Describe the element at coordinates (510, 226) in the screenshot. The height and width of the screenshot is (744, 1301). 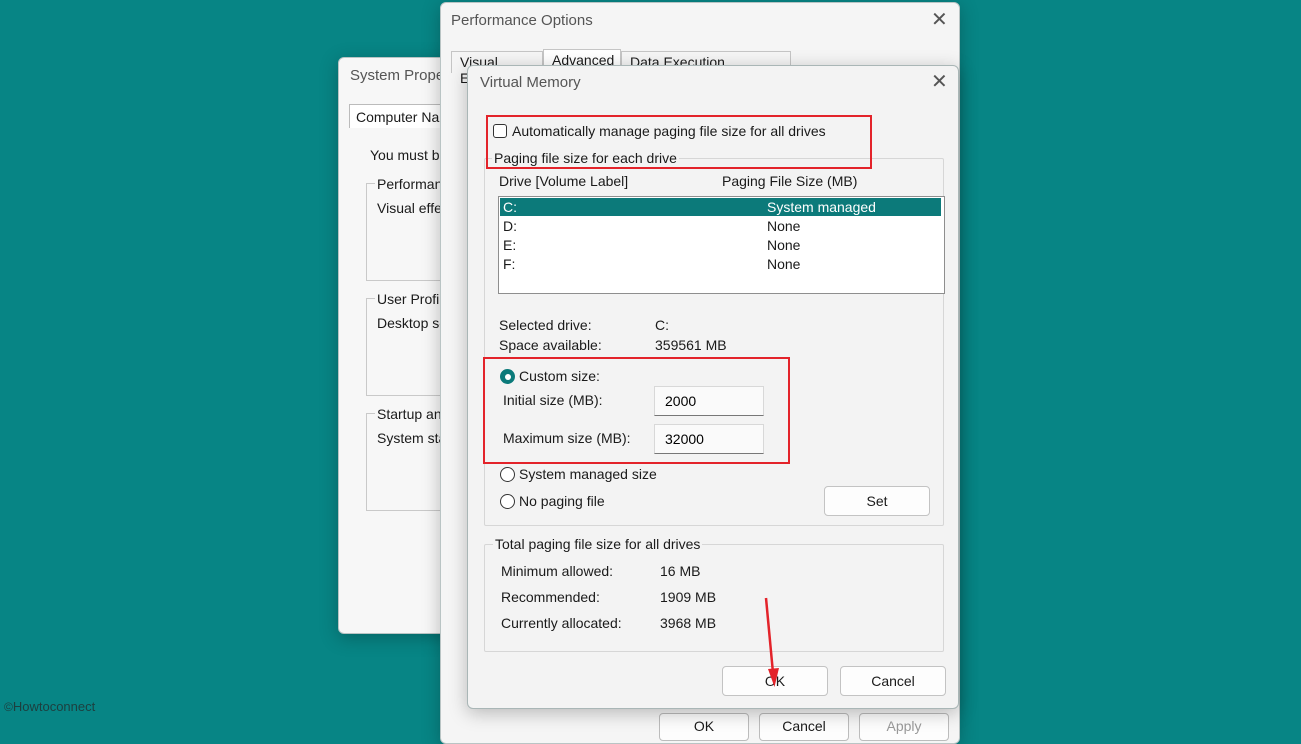
I see `drive-letter: D:` at that location.